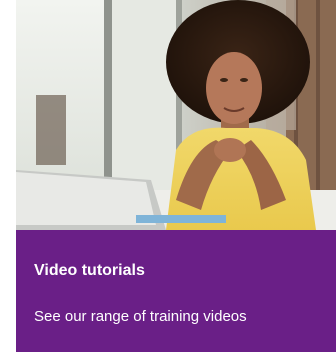 This screenshot has width=336, height=357. What do you see at coordinates (140, 316) in the screenshot?
I see `card-description: See our range of training videos` at bounding box center [140, 316].